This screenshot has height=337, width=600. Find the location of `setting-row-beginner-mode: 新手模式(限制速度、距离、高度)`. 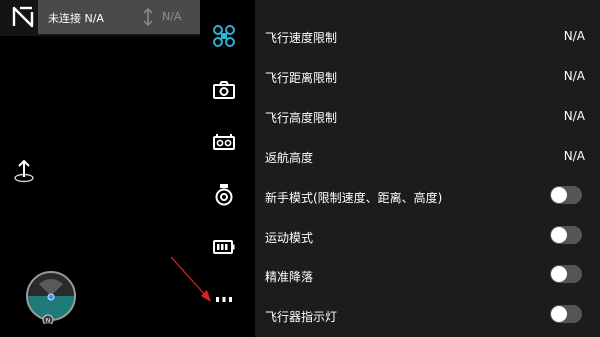

setting-row-beginner-mode: 新手模式(限制速度、距离、高度) is located at coordinates (427, 197).